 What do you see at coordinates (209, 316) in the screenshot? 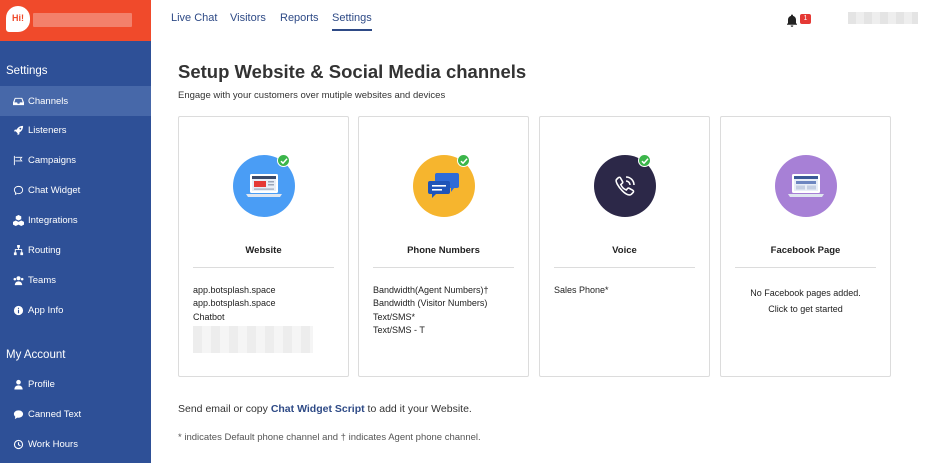
I see `channel-line: Chatbot` at bounding box center [209, 316].